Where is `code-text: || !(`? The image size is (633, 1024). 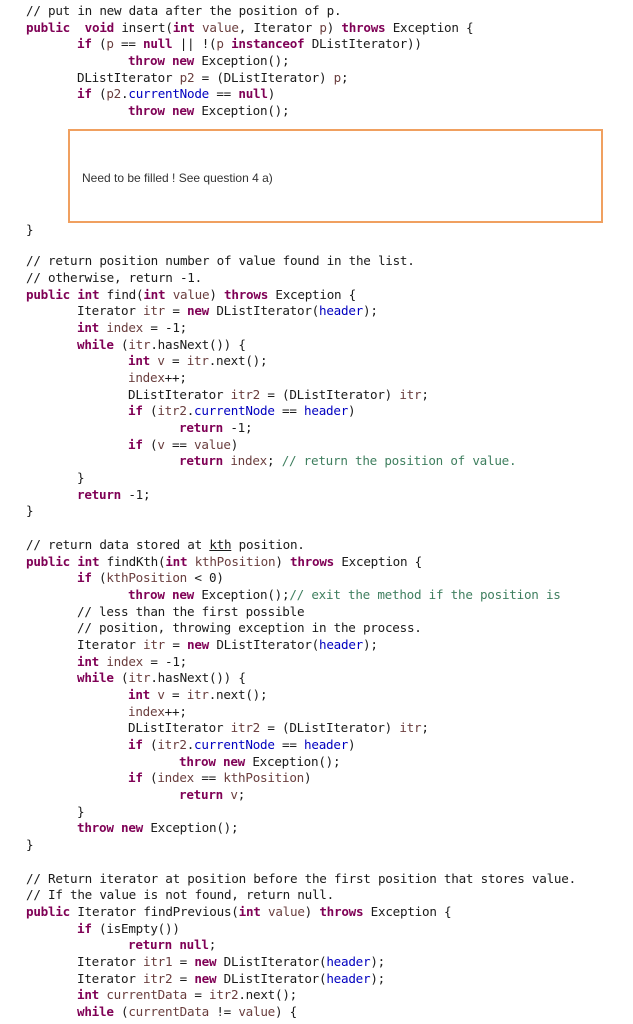
code-text: || !( is located at coordinates (194, 43).